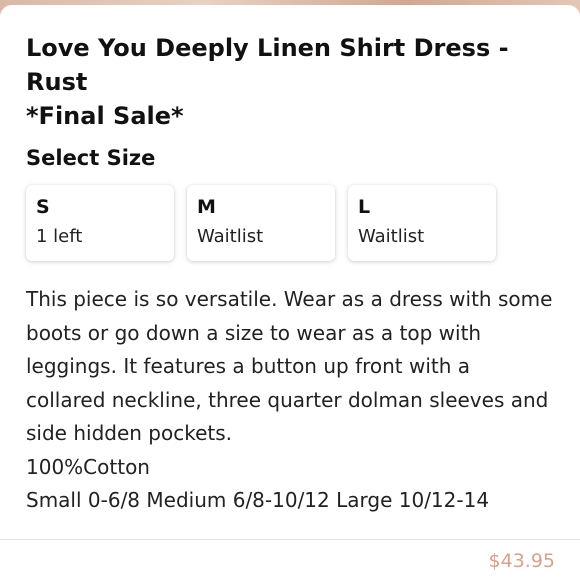 Image resolution: width=580 pixels, height=580 pixels. I want to click on size-options: S 1 left M Waitlist L Waitlist, so click(290, 223).